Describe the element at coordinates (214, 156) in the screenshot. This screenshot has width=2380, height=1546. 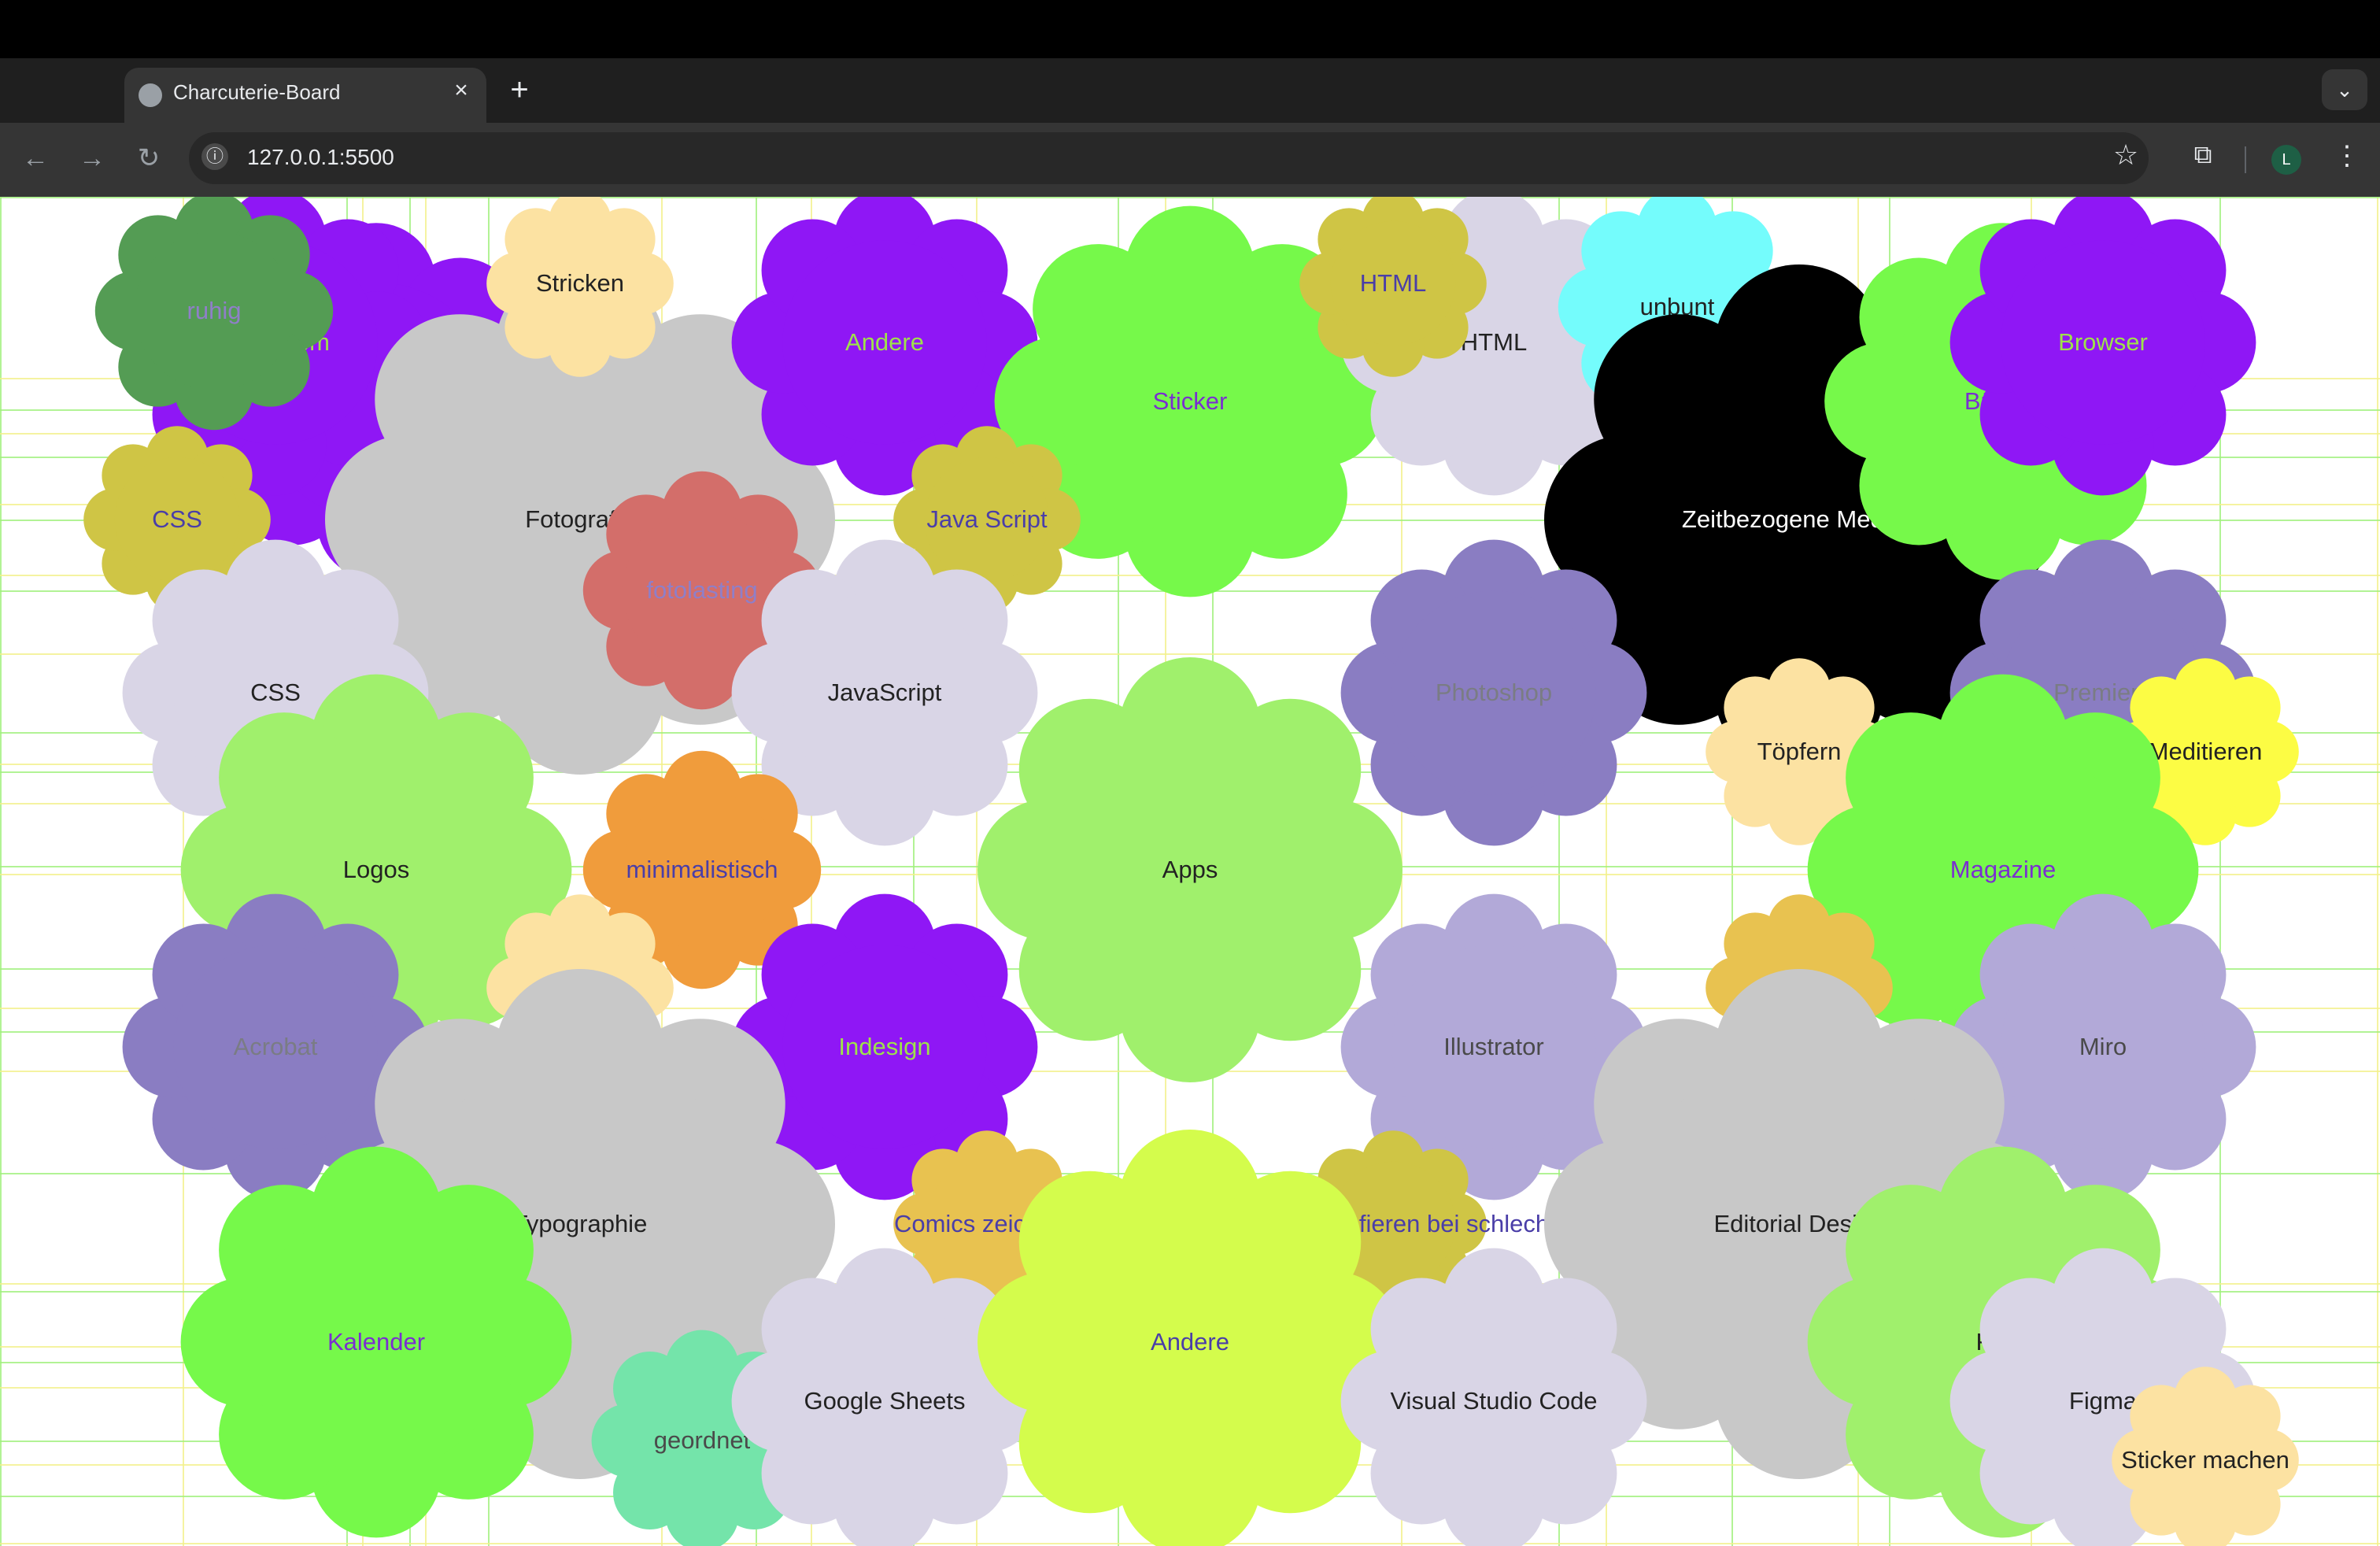
I see `site-info-icon: ⓘ` at that location.